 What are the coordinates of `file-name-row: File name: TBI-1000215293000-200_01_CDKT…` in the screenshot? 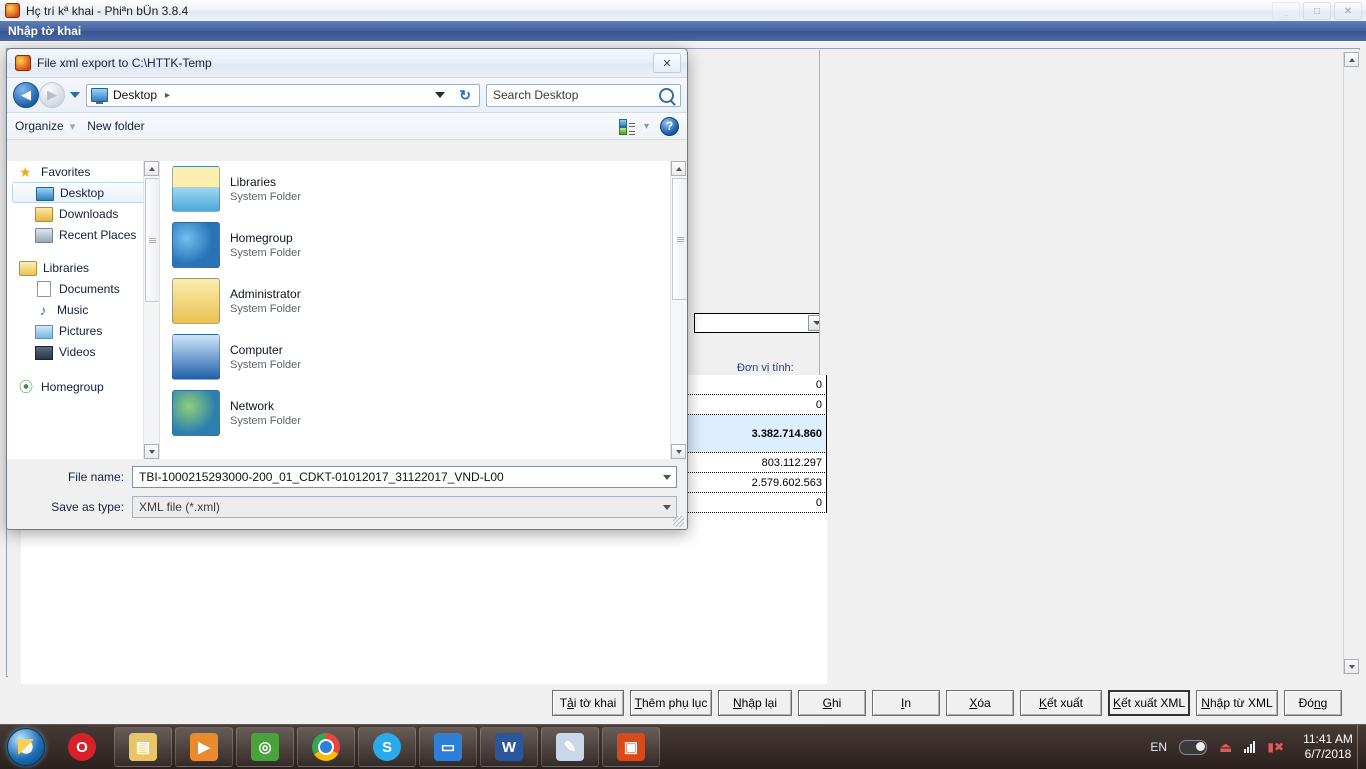 It's located at (347, 477).